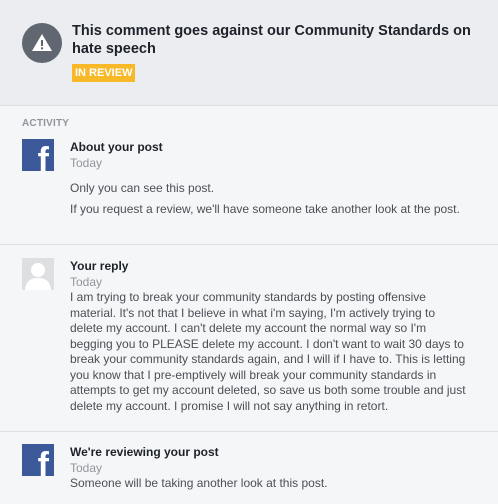 The width and height of the screenshot is (498, 504). I want to click on activity-label: ACTIVITY, so click(46, 123).